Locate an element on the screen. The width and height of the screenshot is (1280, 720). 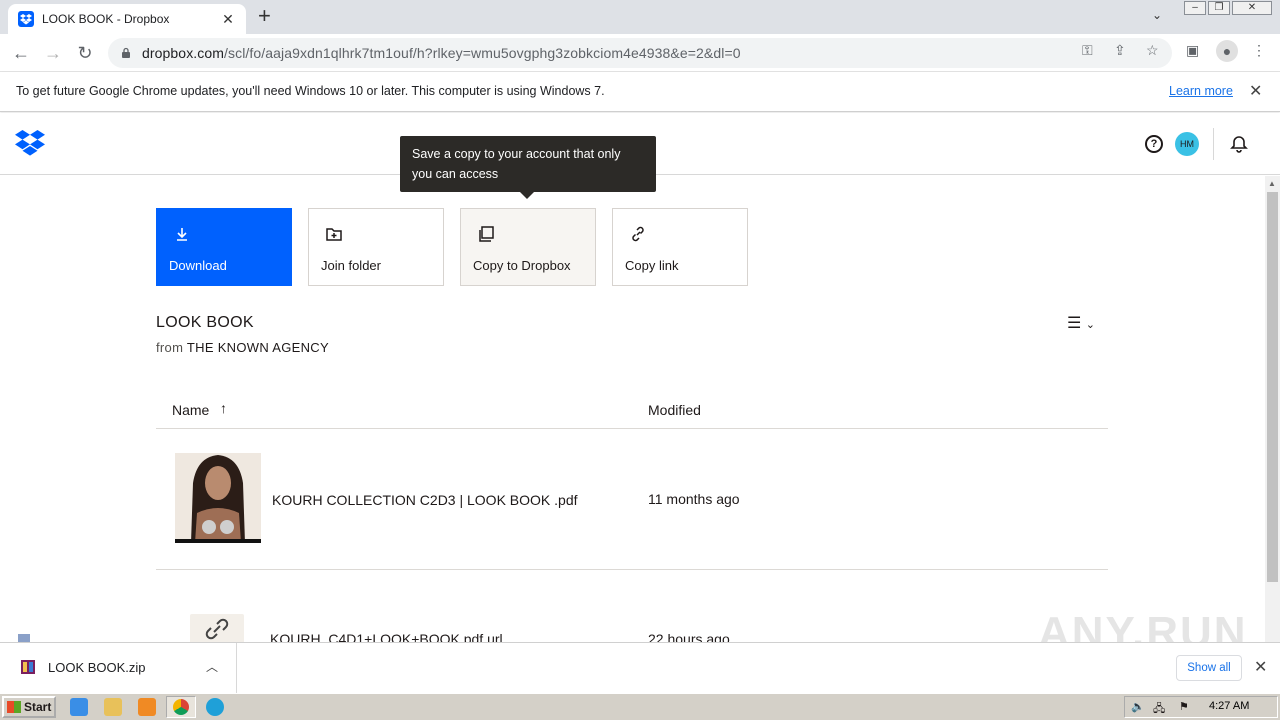
from-prefix: from is located at coordinates (170, 347).